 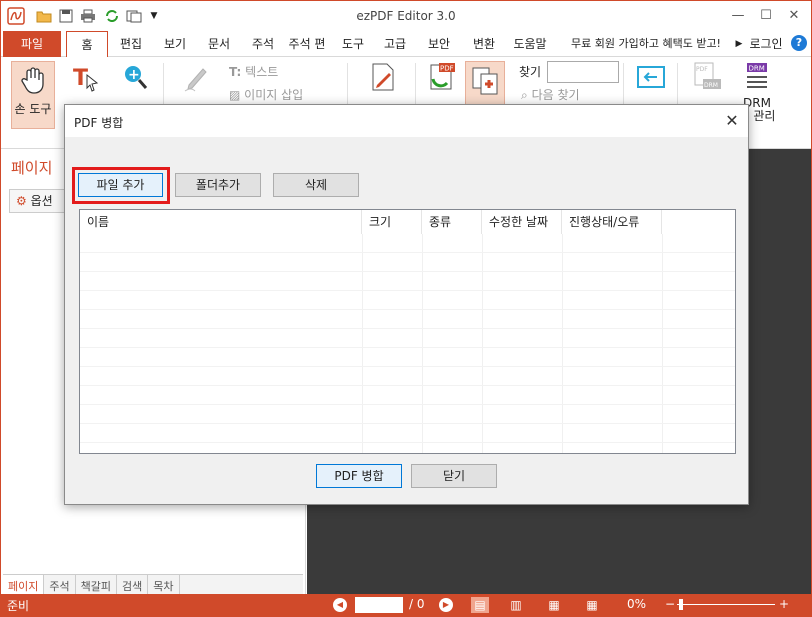 I want to click on svg-text: T, so click(x=80, y=78).